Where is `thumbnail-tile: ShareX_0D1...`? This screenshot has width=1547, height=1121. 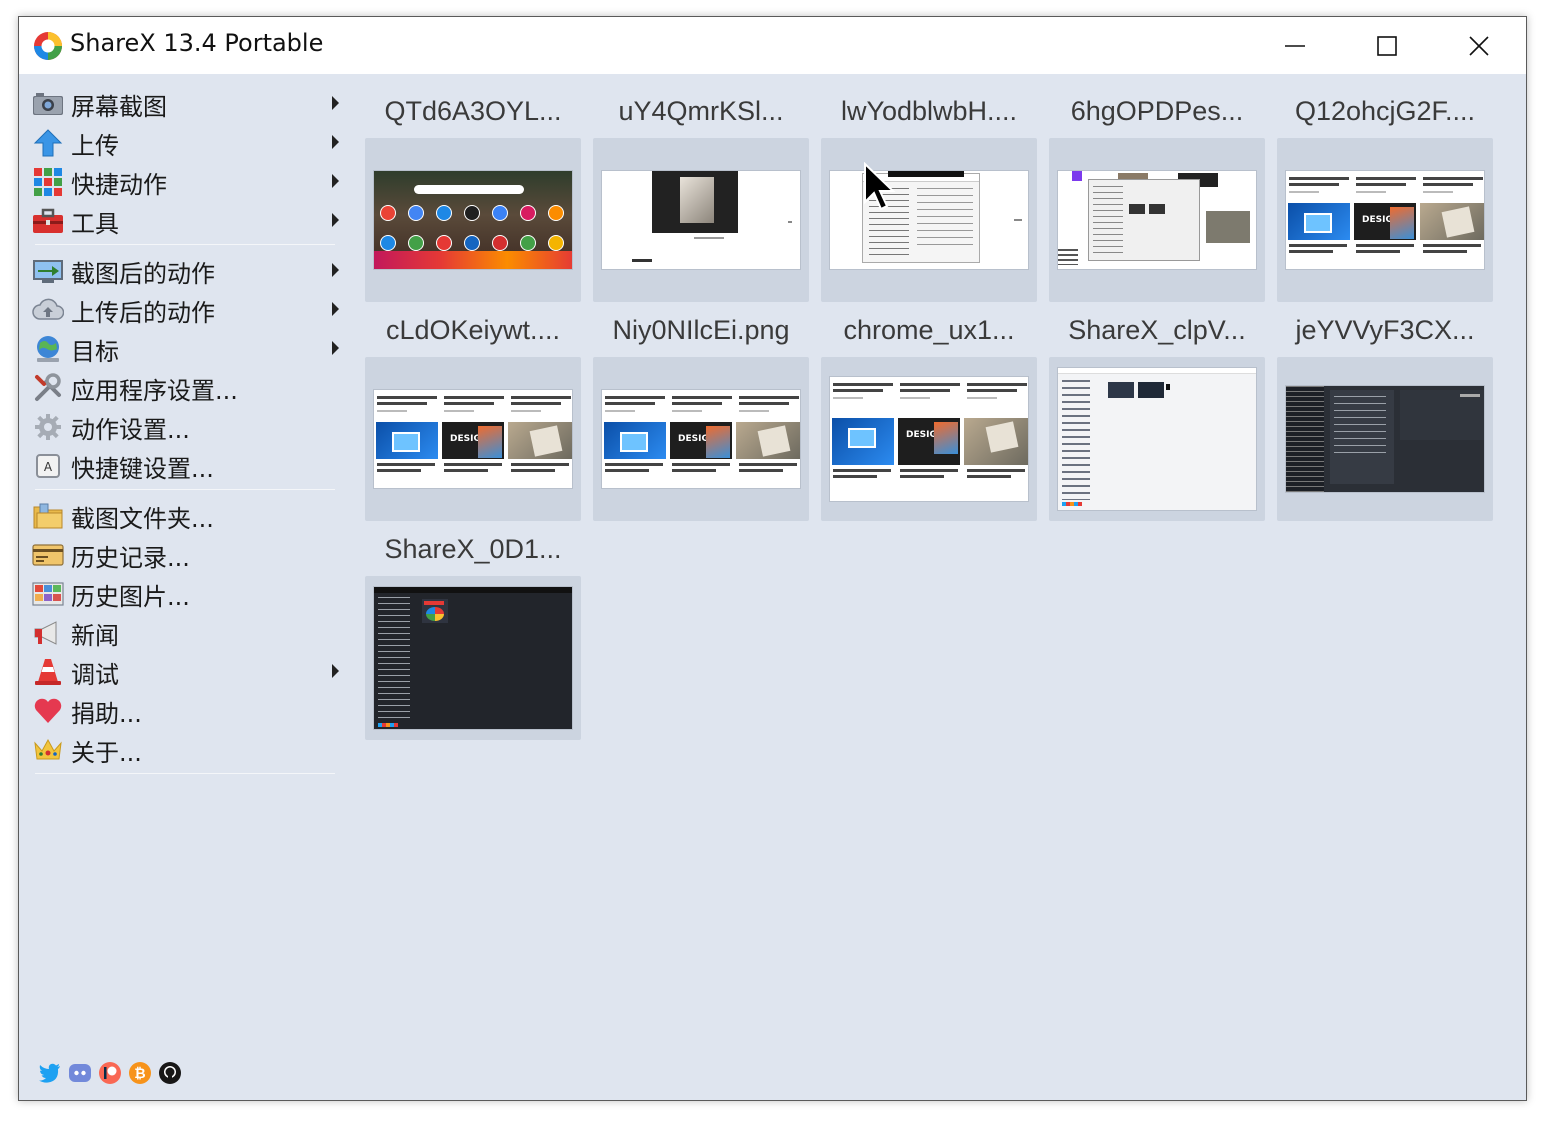
thumbnail-tile: ShareX_0D1... is located at coordinates (473, 631).